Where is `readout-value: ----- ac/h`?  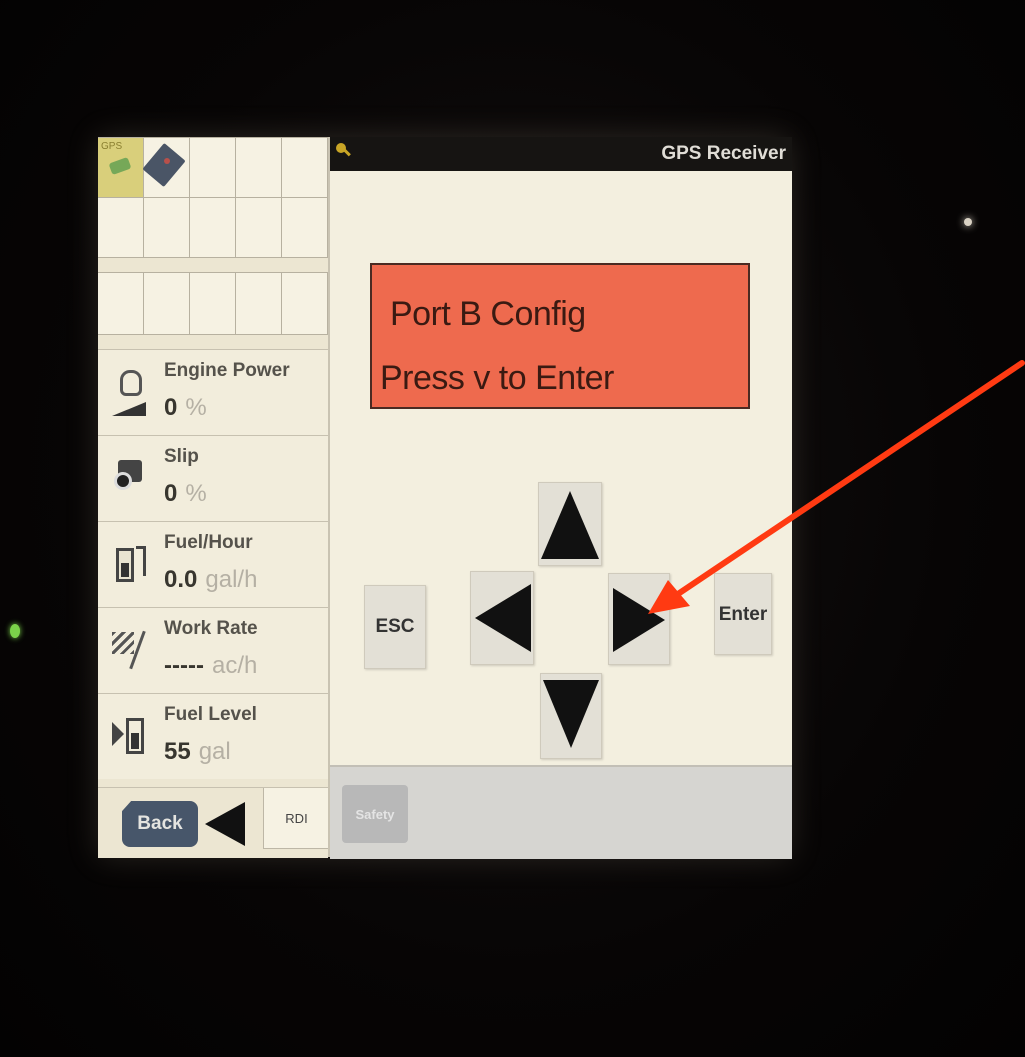 readout-value: ----- ac/h is located at coordinates (211, 665).